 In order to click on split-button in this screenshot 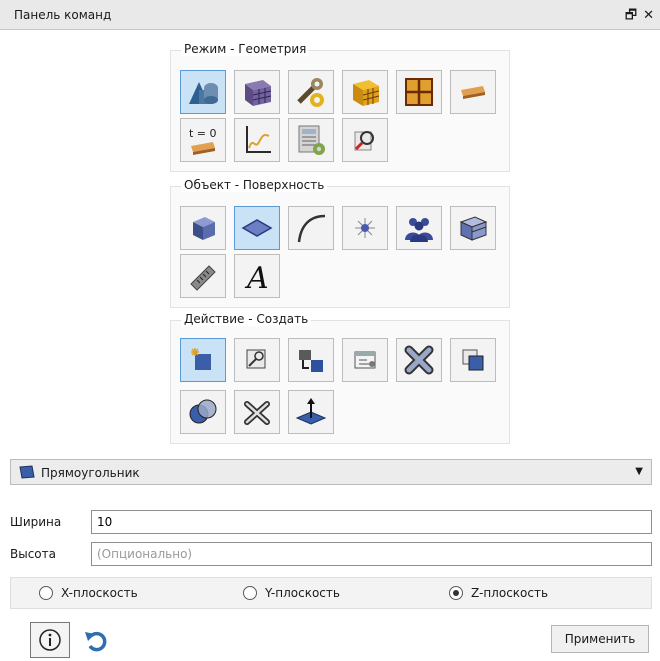, I will do `click(257, 412)`.